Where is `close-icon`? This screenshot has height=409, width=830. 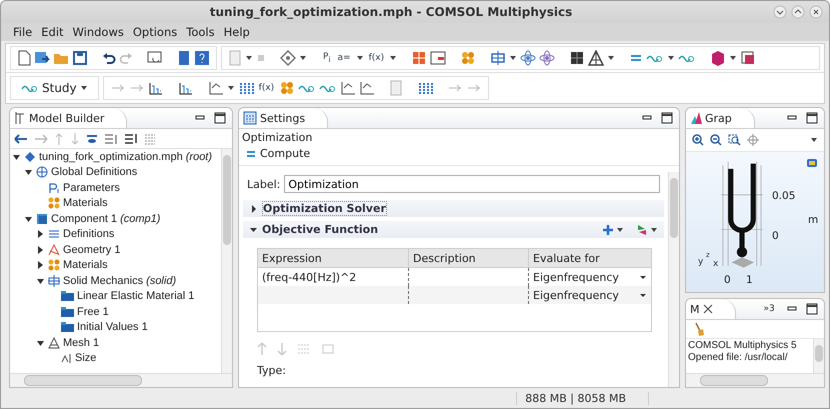
close-icon is located at coordinates (816, 12).